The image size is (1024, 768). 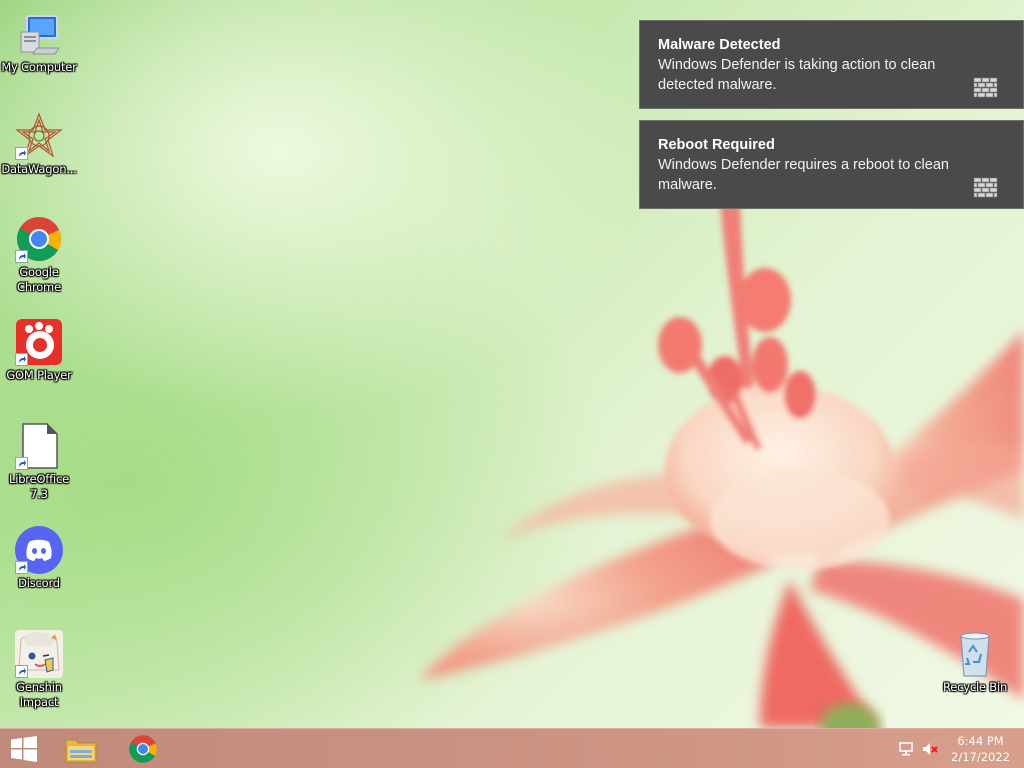 What do you see at coordinates (39, 694) in the screenshot?
I see `desktop-icon-label: Genshin Impact` at bounding box center [39, 694].